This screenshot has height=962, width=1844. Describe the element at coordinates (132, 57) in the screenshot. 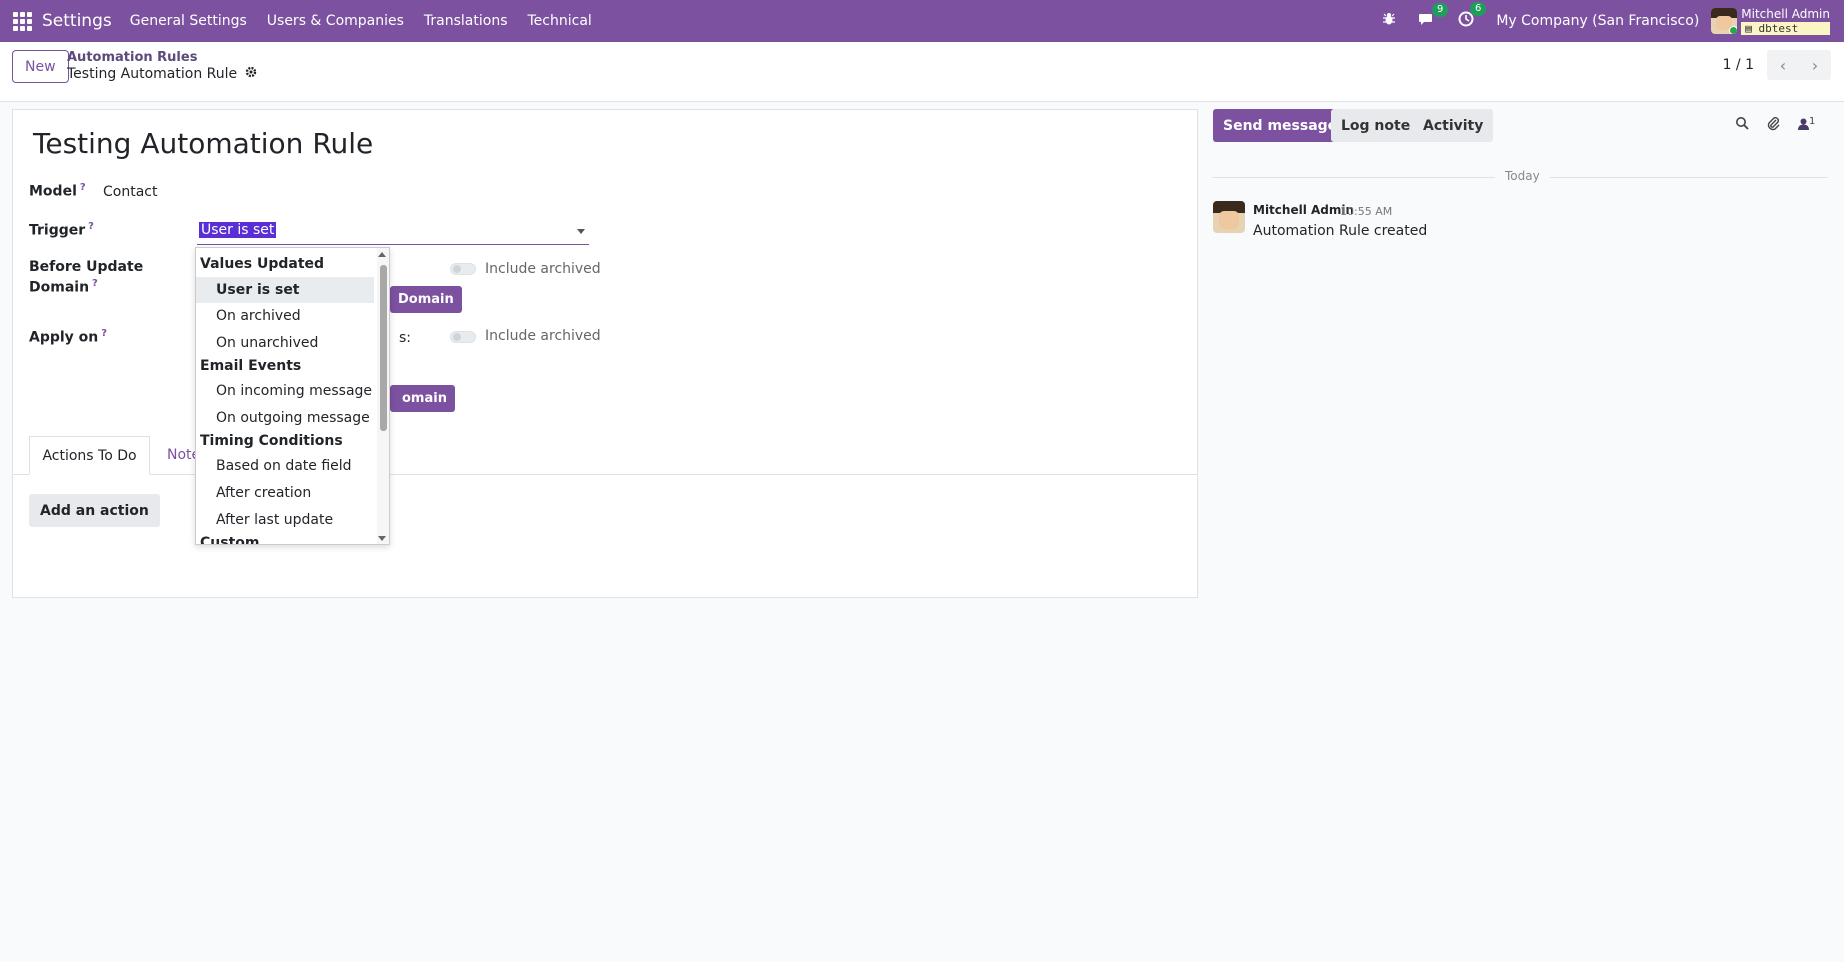

I see `breadcrumb-parent: Automation Rules` at that location.